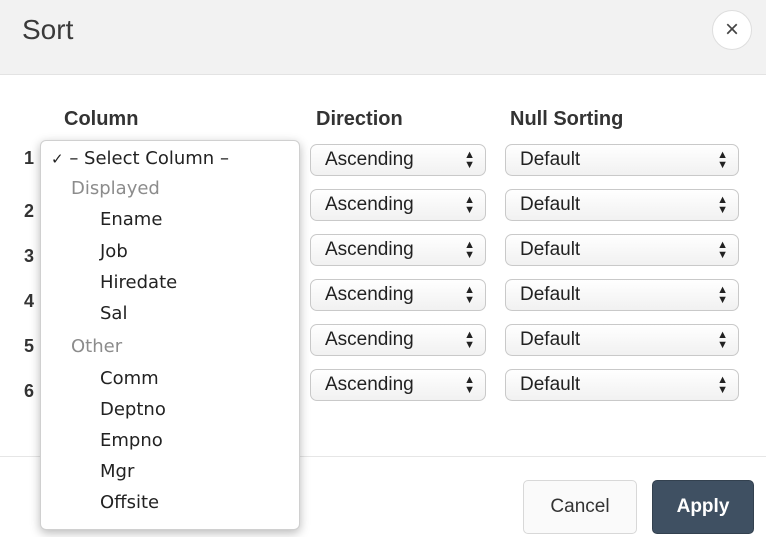 Image resolution: width=766 pixels, height=537 pixels. Describe the element at coordinates (133, 409) in the screenshot. I see `dropdown-option: Deptno` at that location.